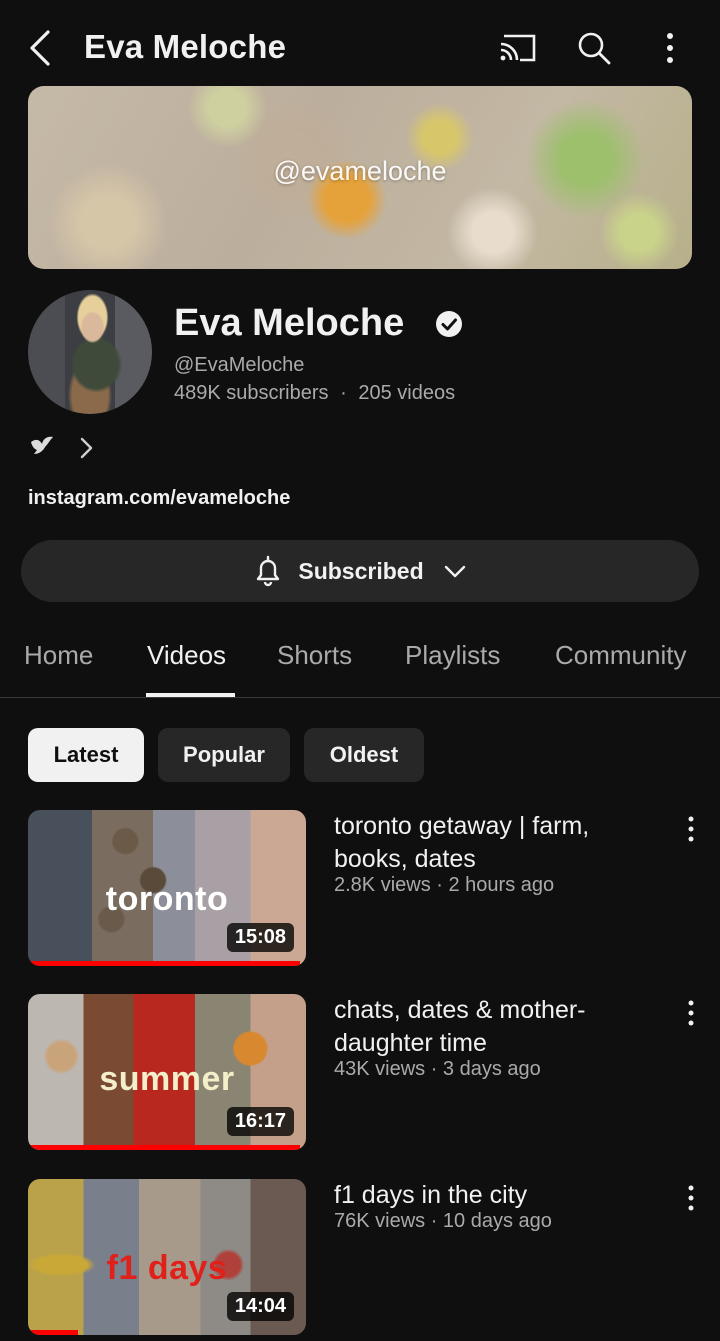  I want to click on video-duration: 14:04, so click(260, 1306).